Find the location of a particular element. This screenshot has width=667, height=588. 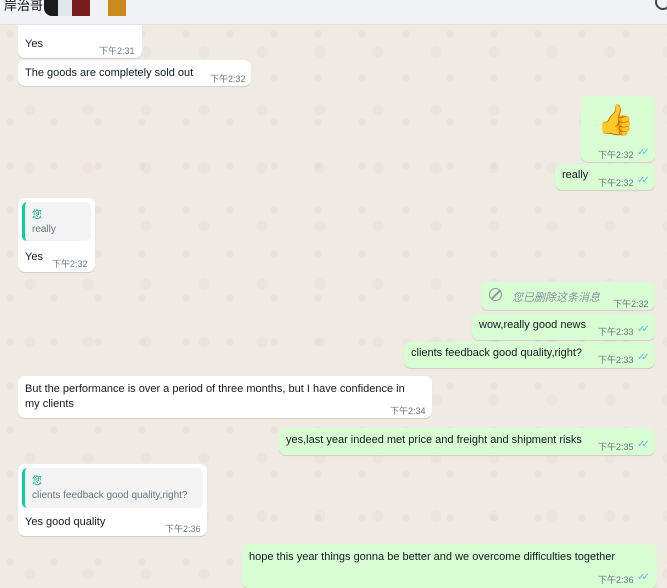

quote-text: clients feedback good quality,right? is located at coordinates (110, 495).